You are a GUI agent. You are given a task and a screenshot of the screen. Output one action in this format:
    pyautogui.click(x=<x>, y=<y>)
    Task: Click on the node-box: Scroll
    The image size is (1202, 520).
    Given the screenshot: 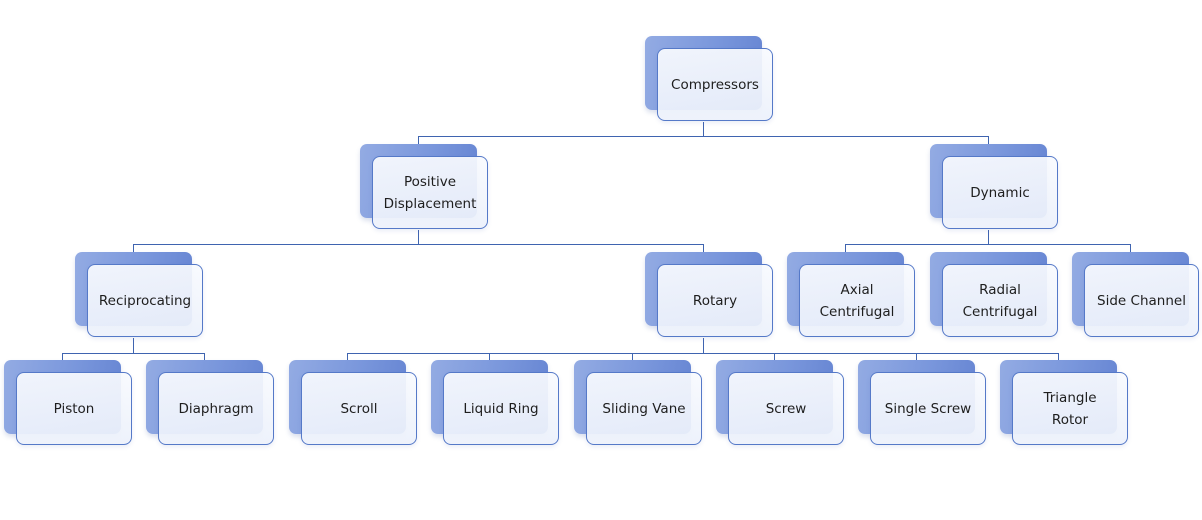 What is the action you would take?
    pyautogui.click(x=359, y=408)
    